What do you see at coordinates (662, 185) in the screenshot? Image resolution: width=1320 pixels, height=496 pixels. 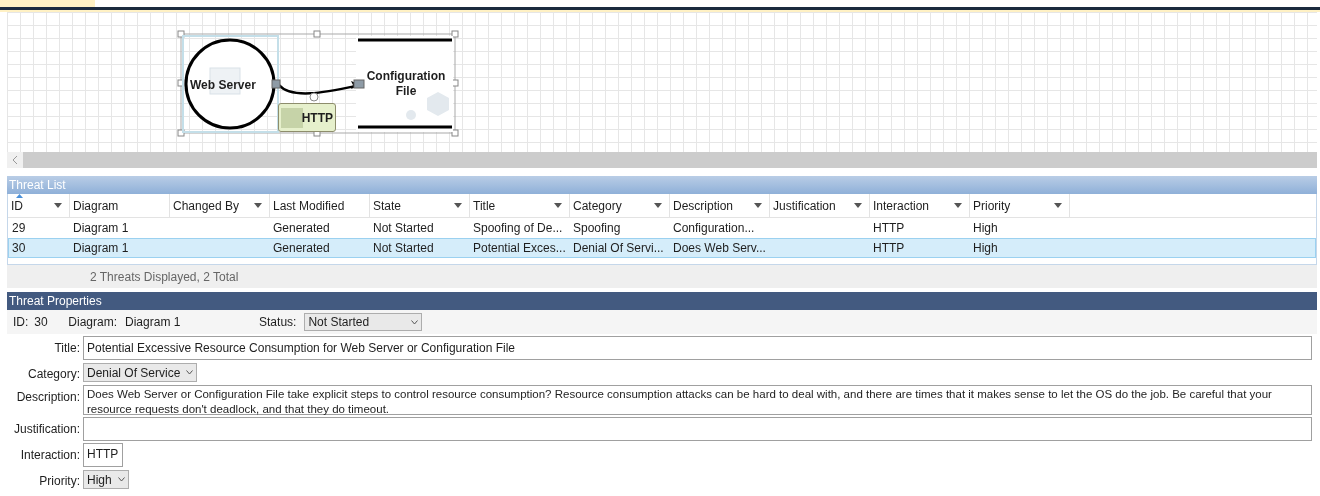 I see `panel-title: Threat List` at bounding box center [662, 185].